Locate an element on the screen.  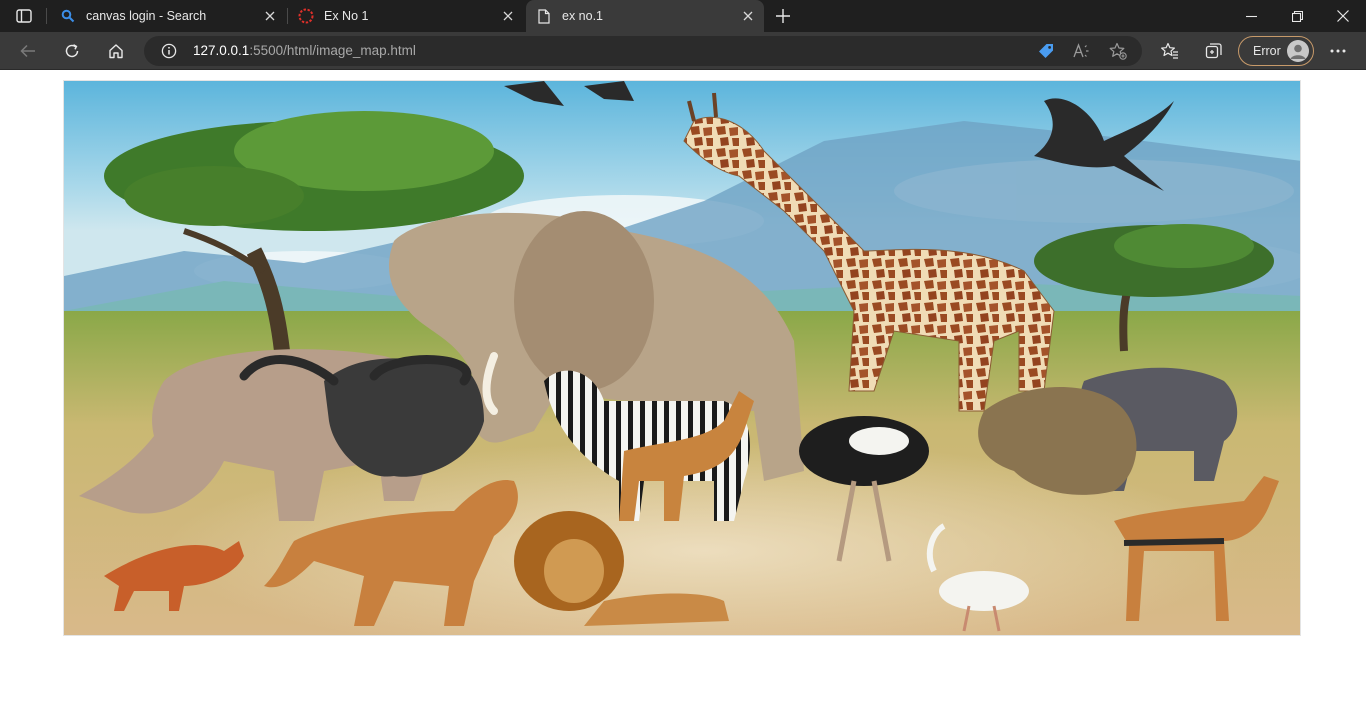
close-window-button is located at coordinates (1343, 16).